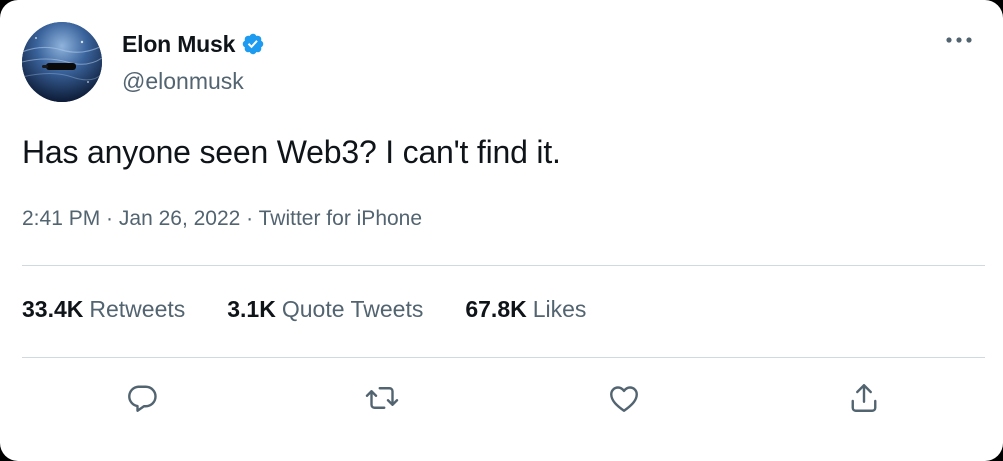 This screenshot has height=461, width=1003. I want to click on quote-tweets-stat: 3.1K Quote Tweets, so click(325, 309).